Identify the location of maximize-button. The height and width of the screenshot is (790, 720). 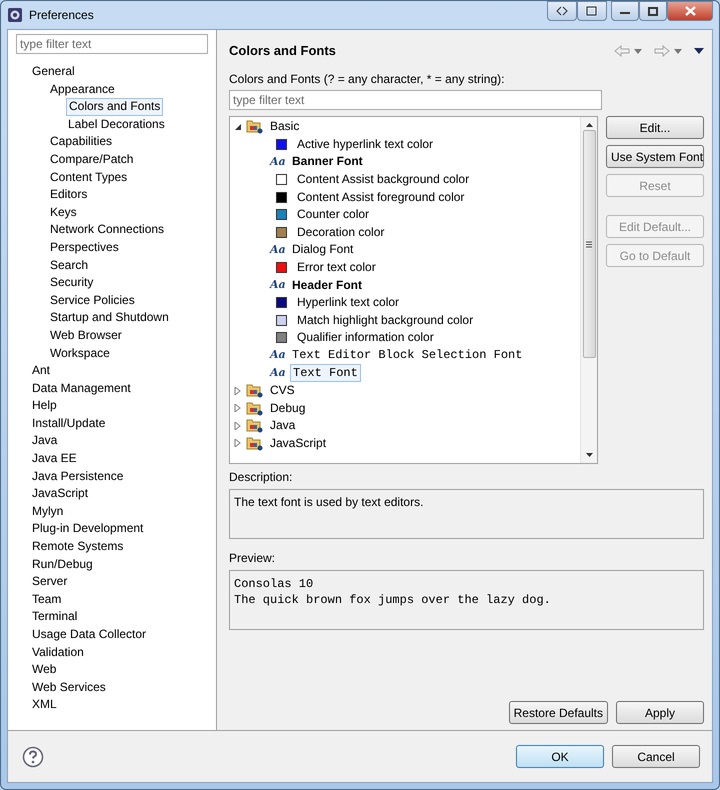
(653, 11).